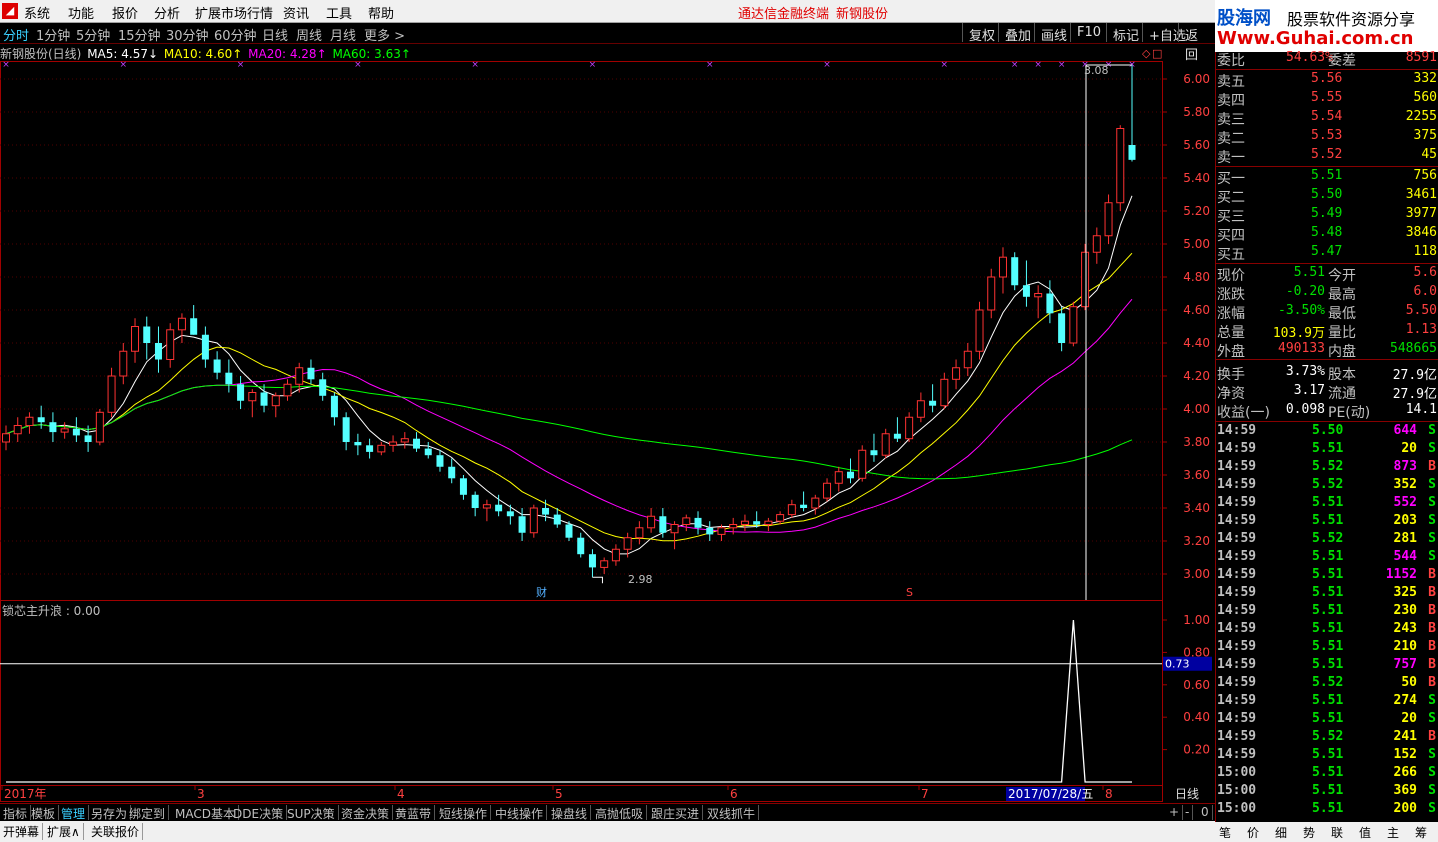 The image size is (1438, 842). Describe the element at coordinates (1414, 394) in the screenshot. I see `stat-value-2: 27.9亿` at that location.